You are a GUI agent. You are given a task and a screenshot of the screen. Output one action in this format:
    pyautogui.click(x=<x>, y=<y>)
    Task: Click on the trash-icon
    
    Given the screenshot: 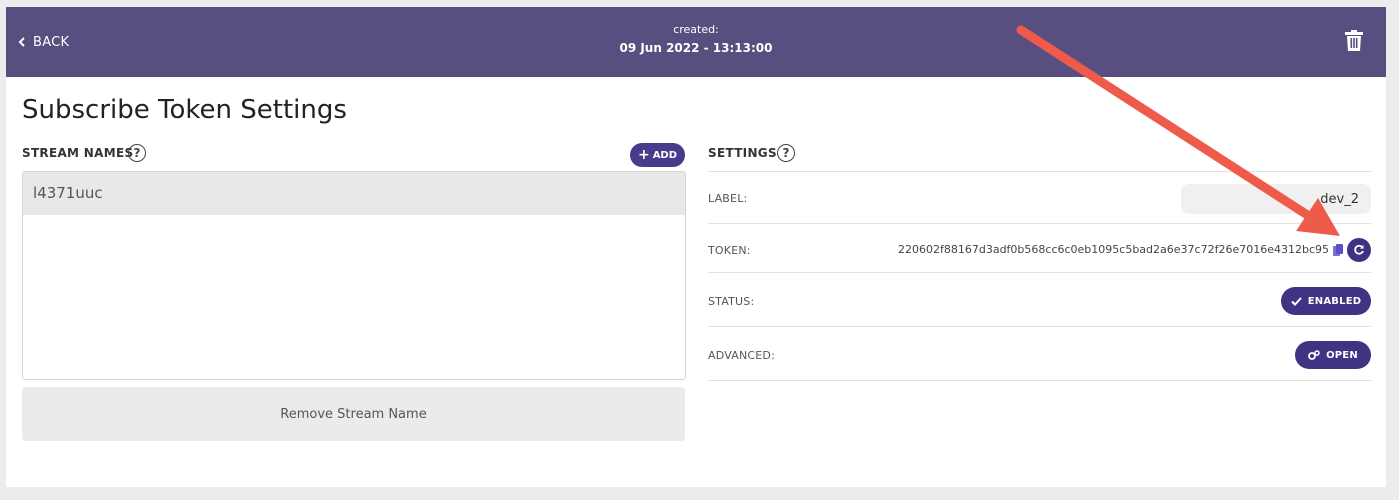 What is the action you would take?
    pyautogui.click(x=1354, y=40)
    